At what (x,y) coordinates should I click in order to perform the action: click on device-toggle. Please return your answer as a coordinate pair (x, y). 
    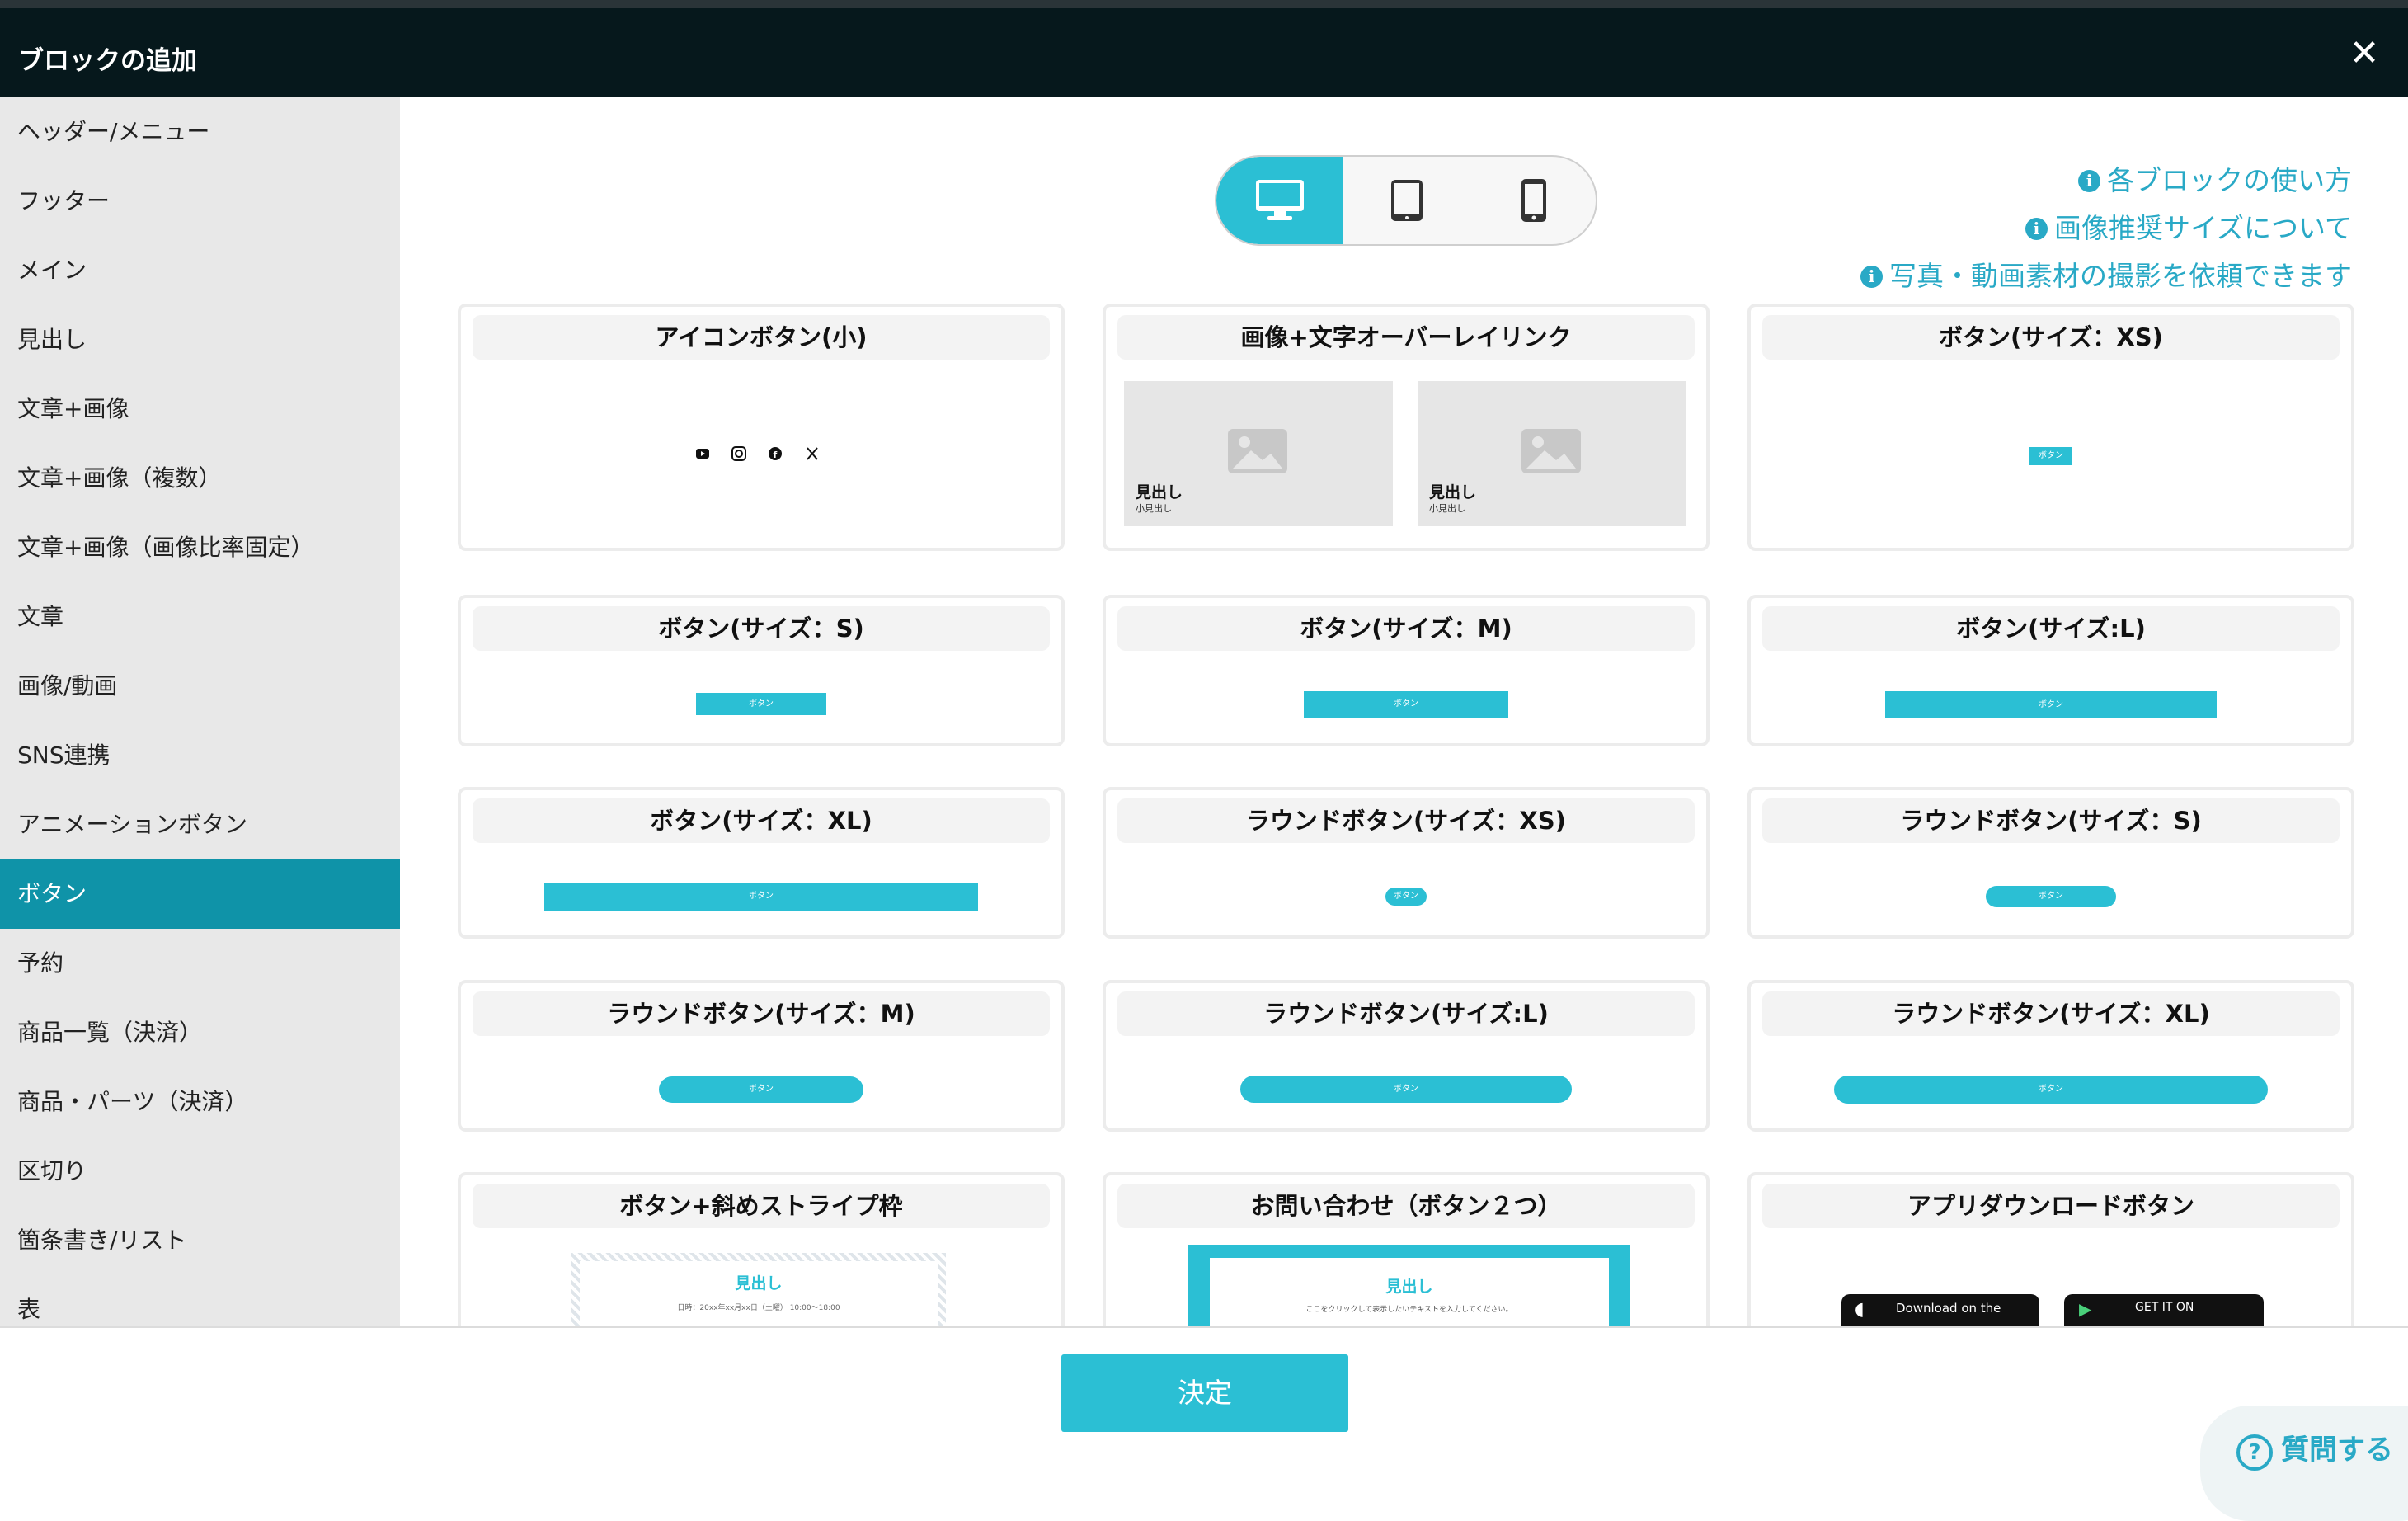
    Looking at the image, I should click on (1406, 200).